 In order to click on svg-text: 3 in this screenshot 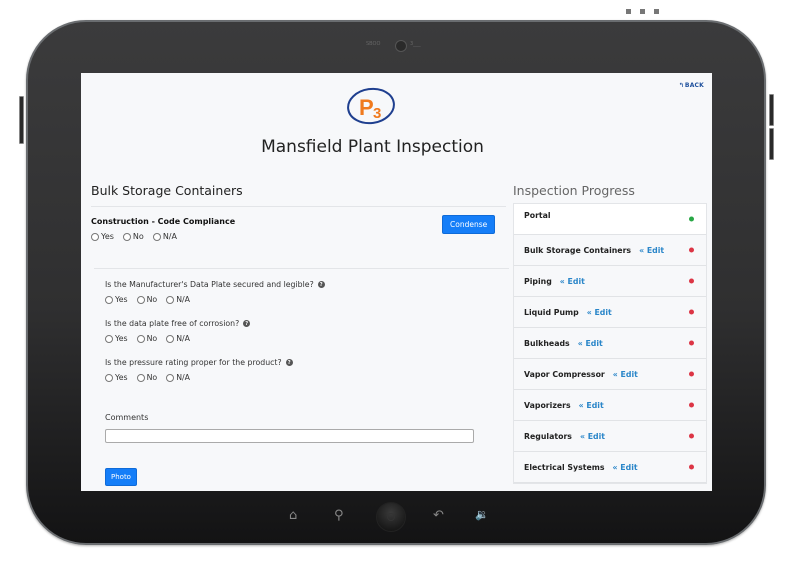, I will do `click(377, 113)`.